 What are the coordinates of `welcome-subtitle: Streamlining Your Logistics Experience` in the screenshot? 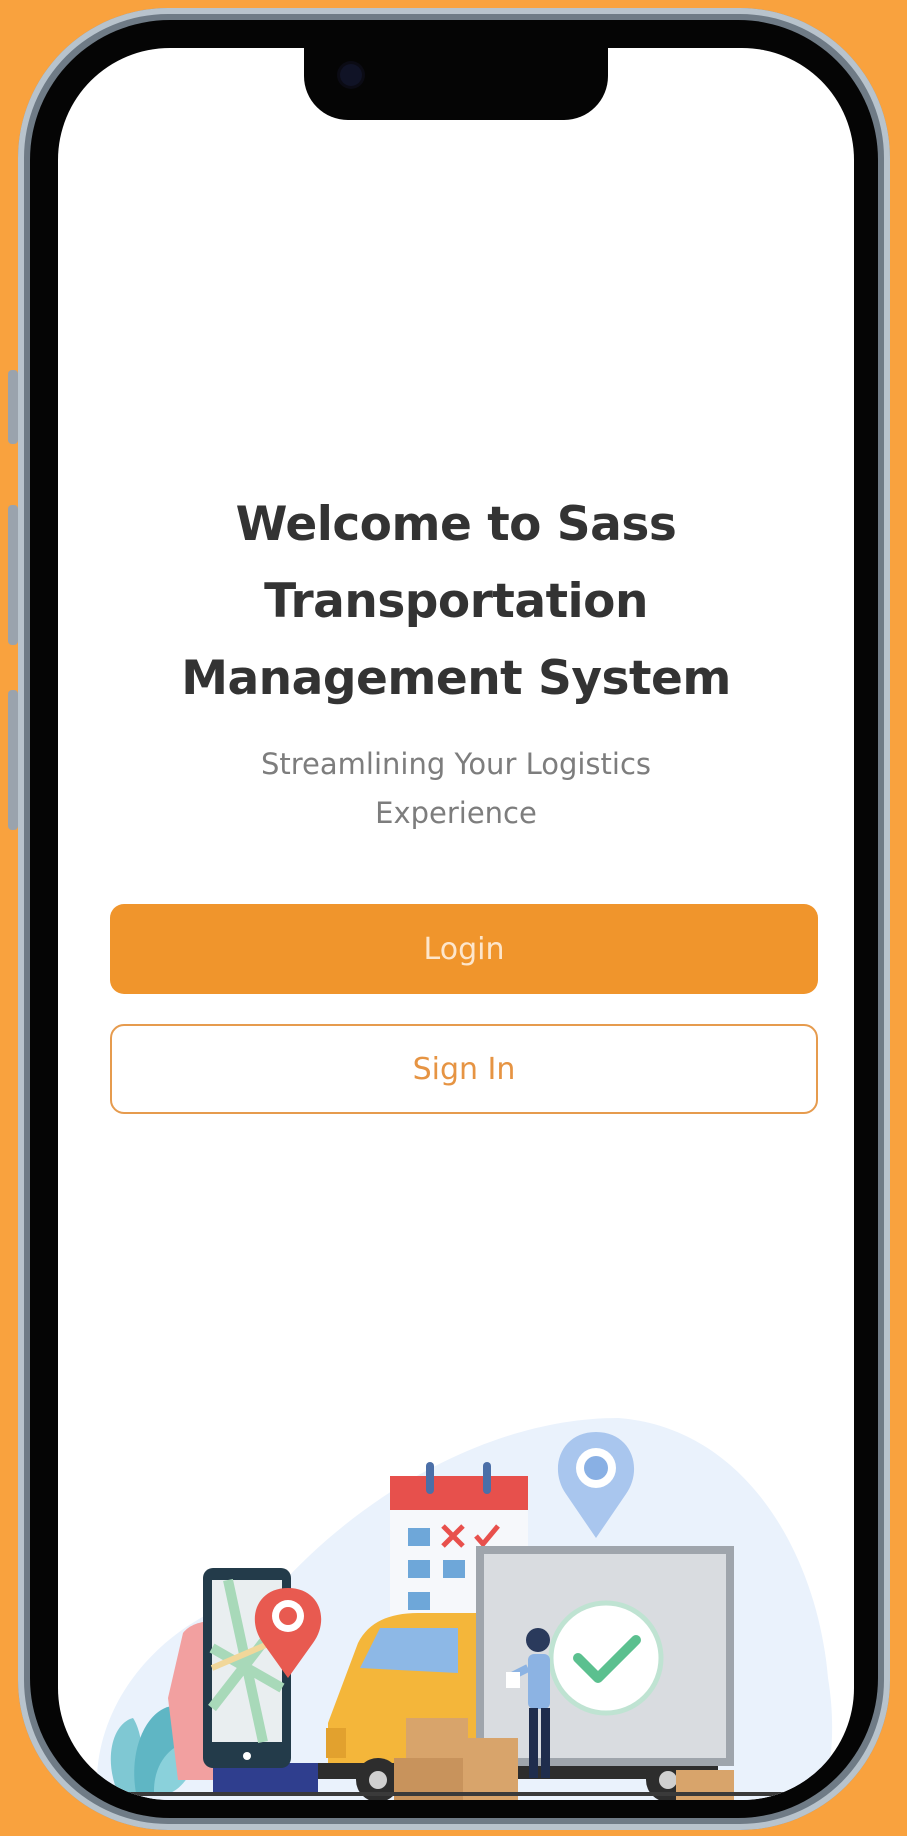 It's located at (456, 789).